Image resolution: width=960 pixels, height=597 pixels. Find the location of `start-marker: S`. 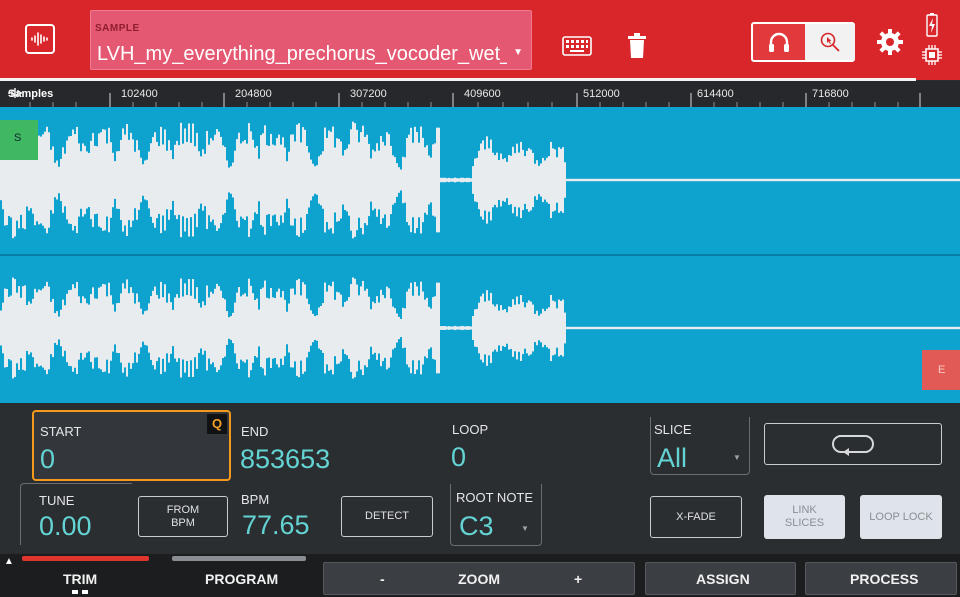

start-marker: S is located at coordinates (19, 140).